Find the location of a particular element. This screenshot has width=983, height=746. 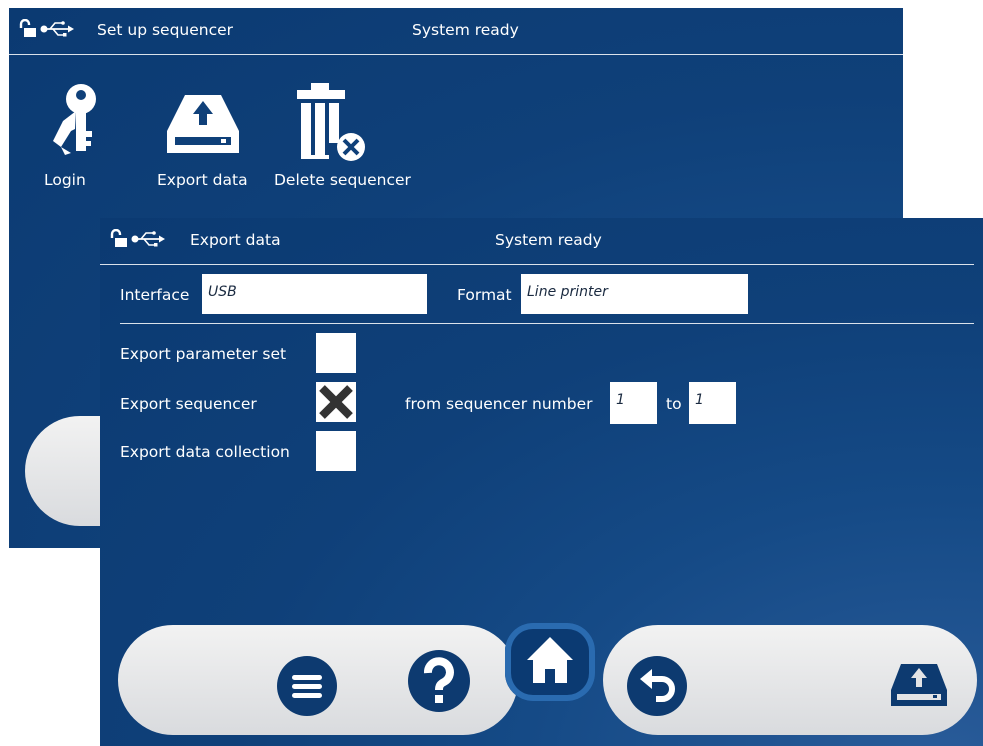

title-bar: Set up sequencer System ready is located at coordinates (456, 31).